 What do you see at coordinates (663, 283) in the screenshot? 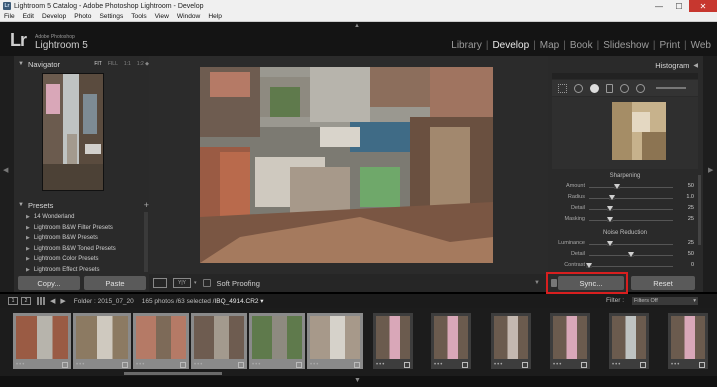
I see `reset-button: Reset` at bounding box center [663, 283].